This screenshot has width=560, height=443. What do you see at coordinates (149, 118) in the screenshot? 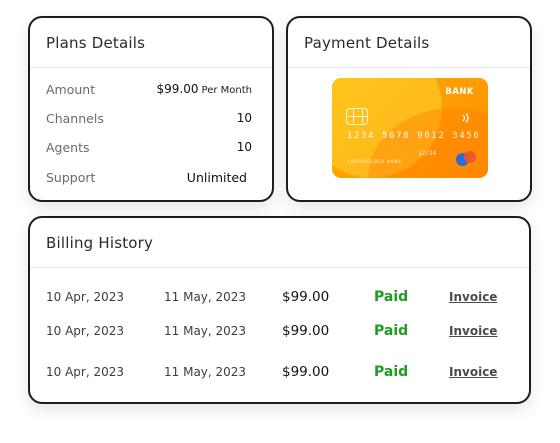
I see `plan-row-channels: Channels 10` at bounding box center [149, 118].